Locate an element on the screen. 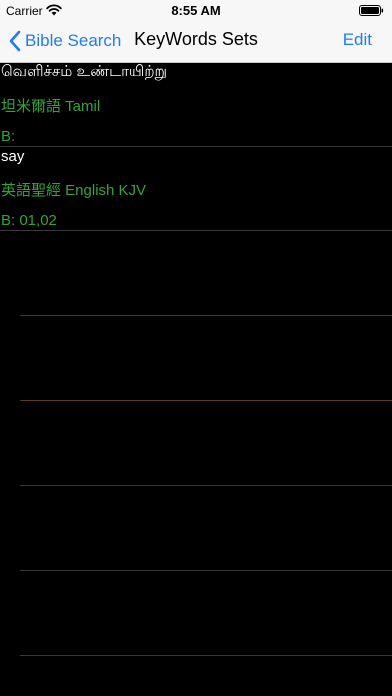 This screenshot has height=696, width=392. page-title: KeyWords Sets is located at coordinates (196, 39).